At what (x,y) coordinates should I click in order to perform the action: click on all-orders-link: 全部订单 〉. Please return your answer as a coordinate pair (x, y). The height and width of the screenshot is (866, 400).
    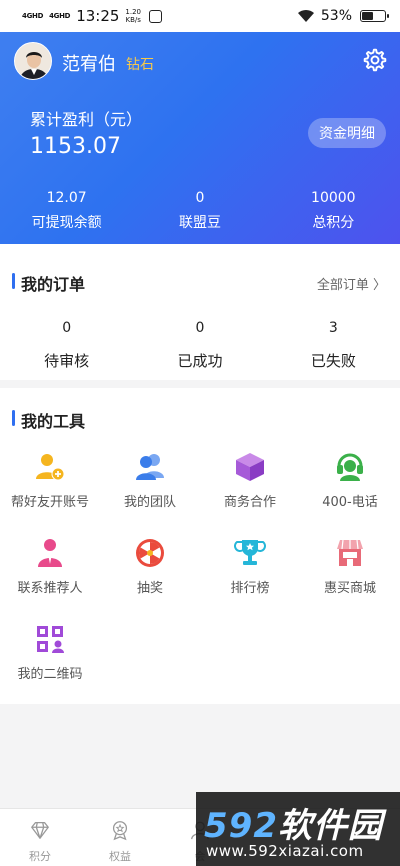
    Looking at the image, I should click on (351, 283).